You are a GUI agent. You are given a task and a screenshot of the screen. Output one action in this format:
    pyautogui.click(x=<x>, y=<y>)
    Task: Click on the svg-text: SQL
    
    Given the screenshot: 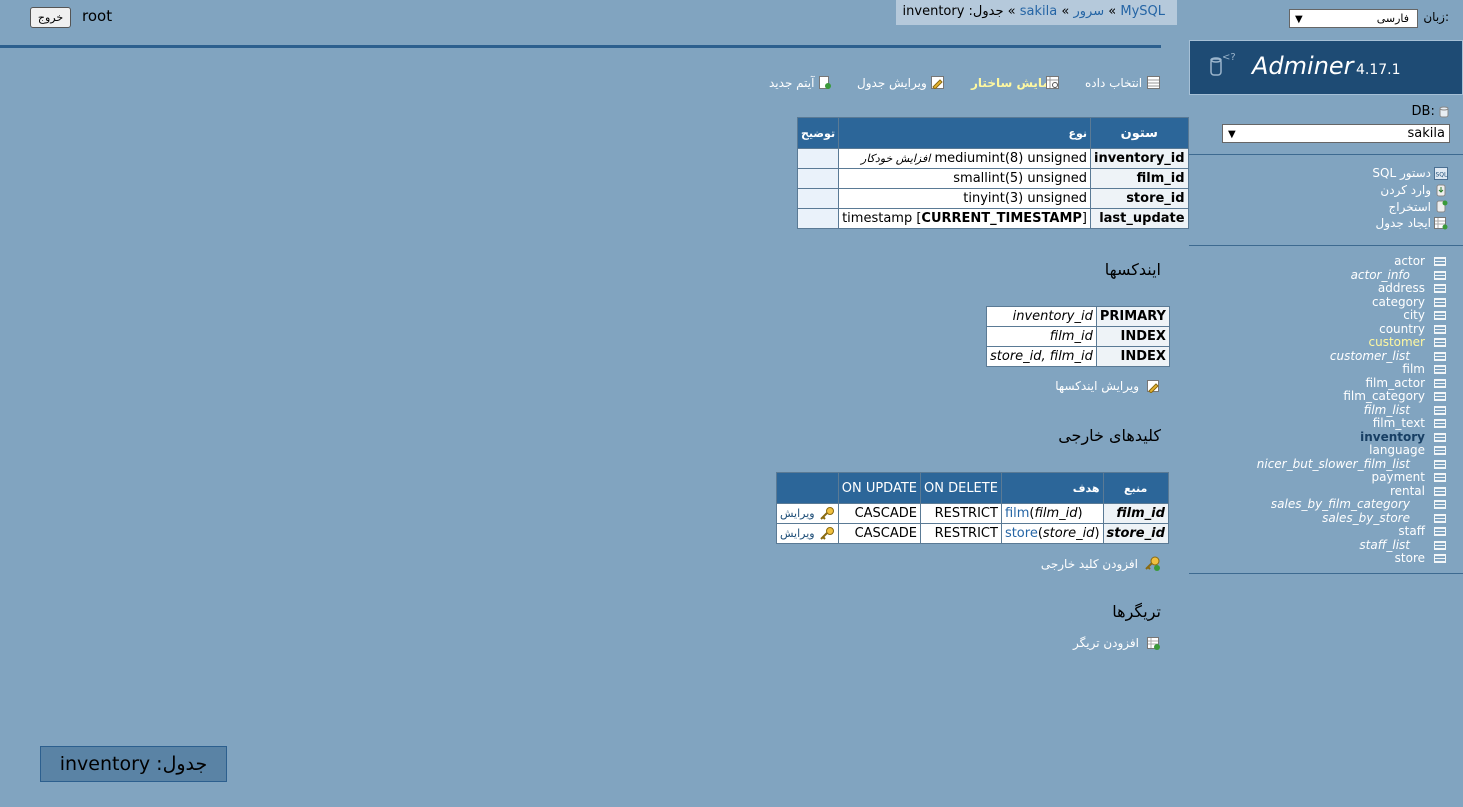 What is the action you would take?
    pyautogui.click(x=1442, y=175)
    